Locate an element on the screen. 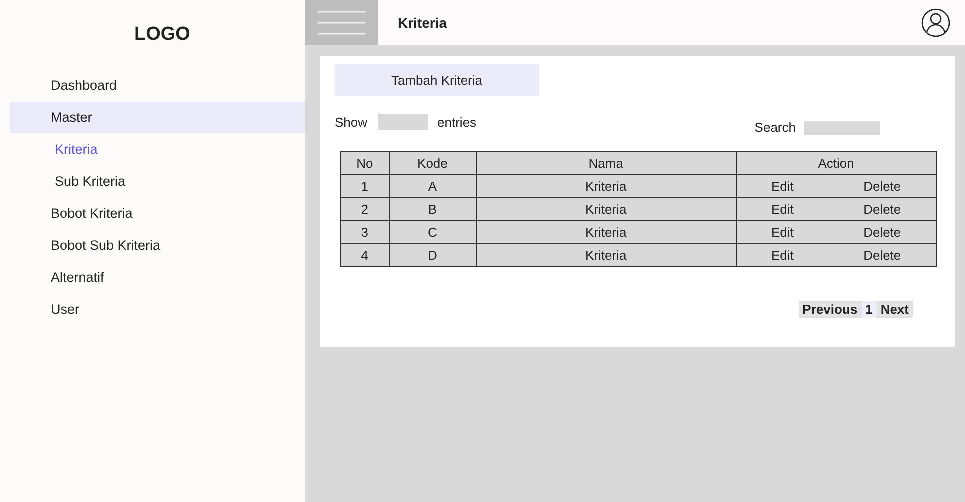  show-label: Show is located at coordinates (351, 122).